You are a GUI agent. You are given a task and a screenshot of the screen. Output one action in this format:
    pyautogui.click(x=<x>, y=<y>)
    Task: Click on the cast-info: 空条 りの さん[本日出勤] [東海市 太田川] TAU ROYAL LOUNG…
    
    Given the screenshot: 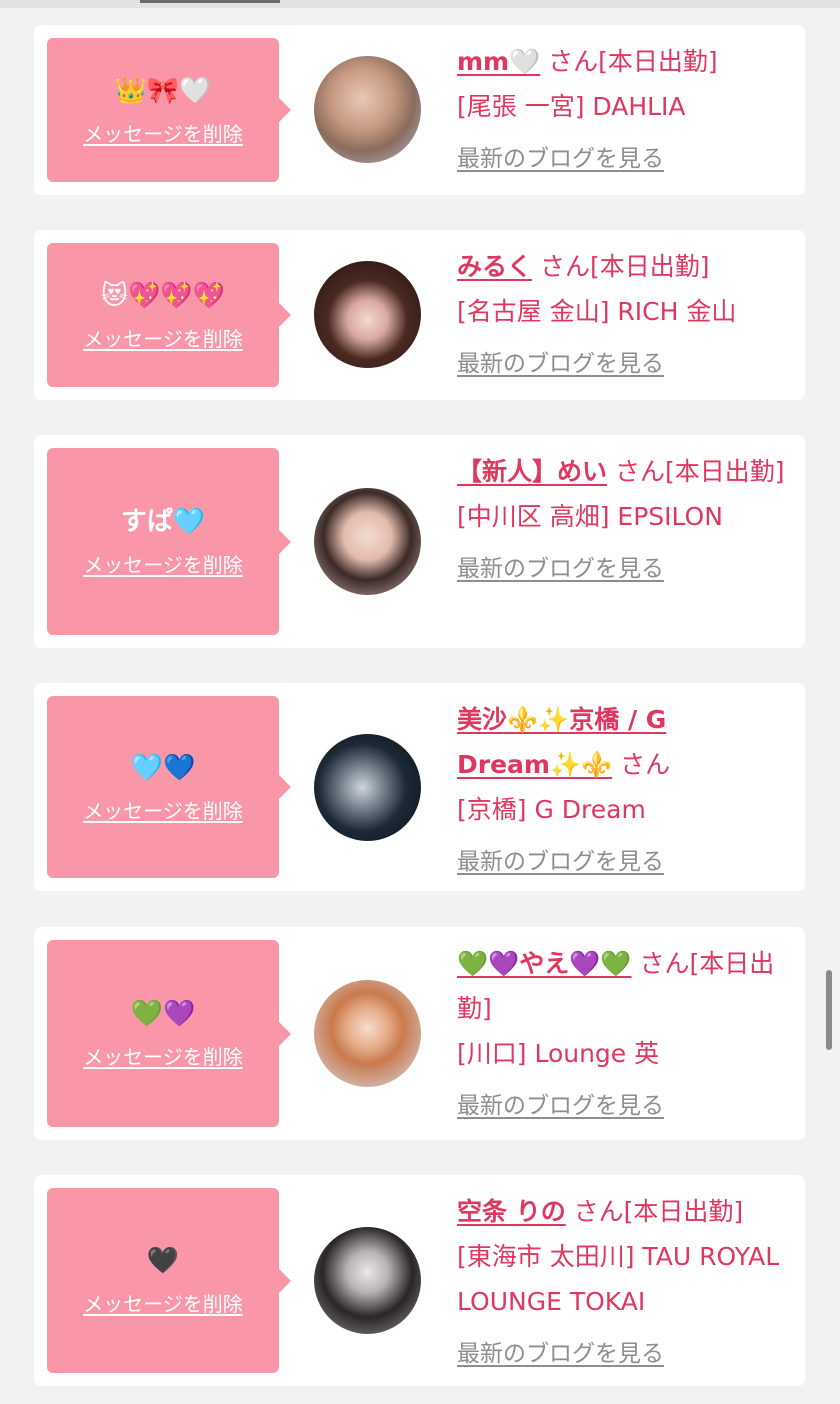 What is the action you would take?
    pyautogui.click(x=622, y=1283)
    